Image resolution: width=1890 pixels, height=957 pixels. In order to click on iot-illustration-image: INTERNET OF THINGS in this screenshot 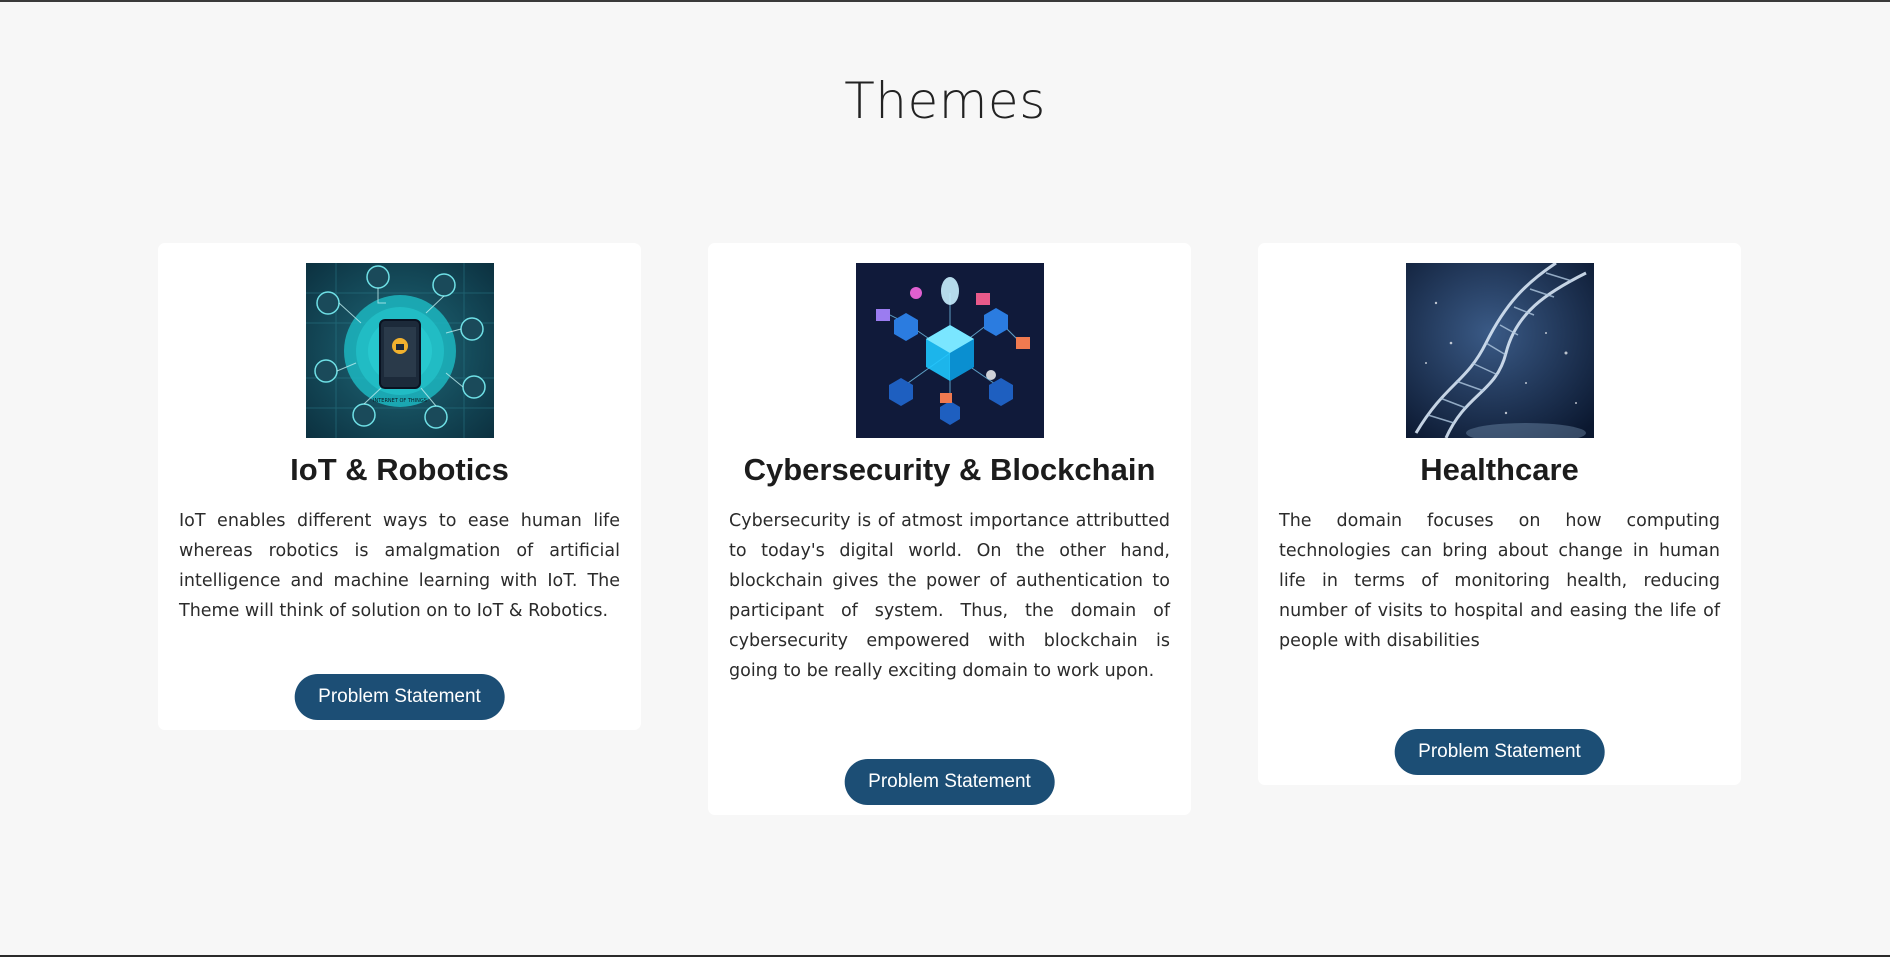, I will do `click(399, 350)`.